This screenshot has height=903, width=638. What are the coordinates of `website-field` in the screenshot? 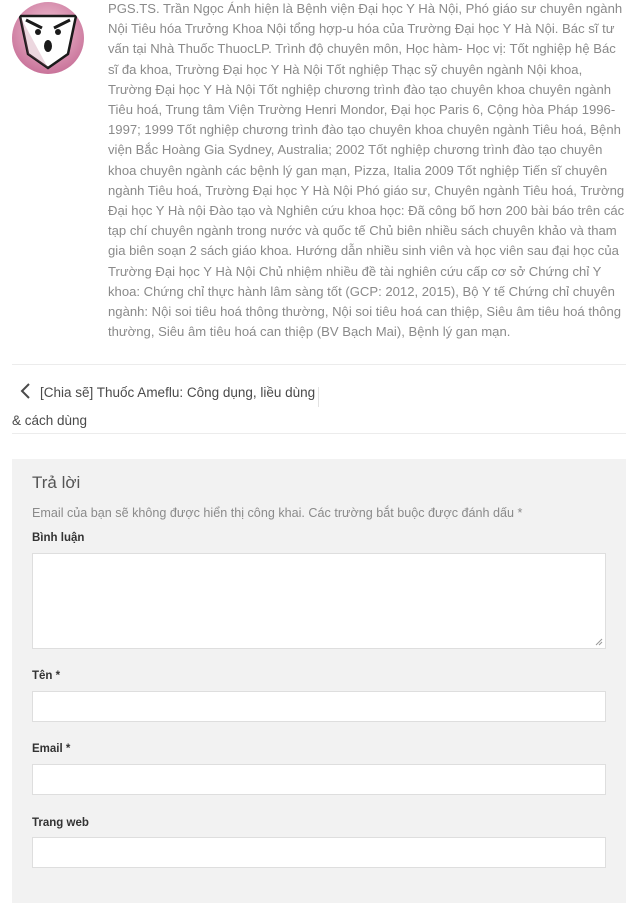 It's located at (319, 852).